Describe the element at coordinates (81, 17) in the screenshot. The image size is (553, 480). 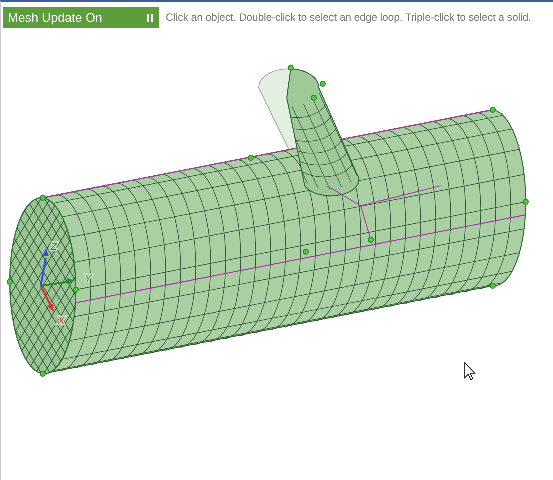
I see `mesh-update-toggle: Mesh Update On` at that location.